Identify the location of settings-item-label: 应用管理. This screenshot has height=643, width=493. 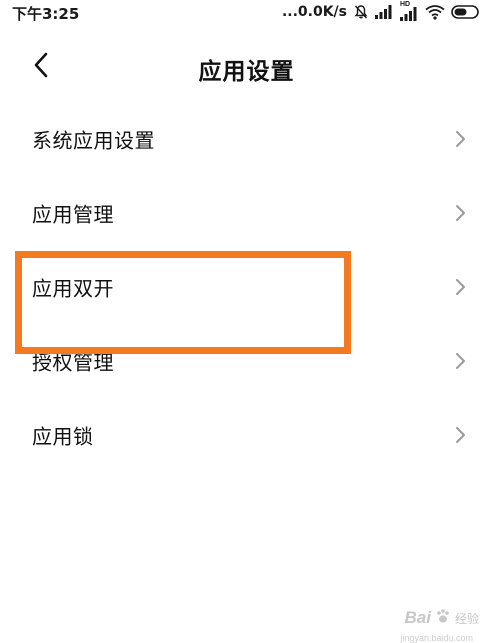
(73, 214).